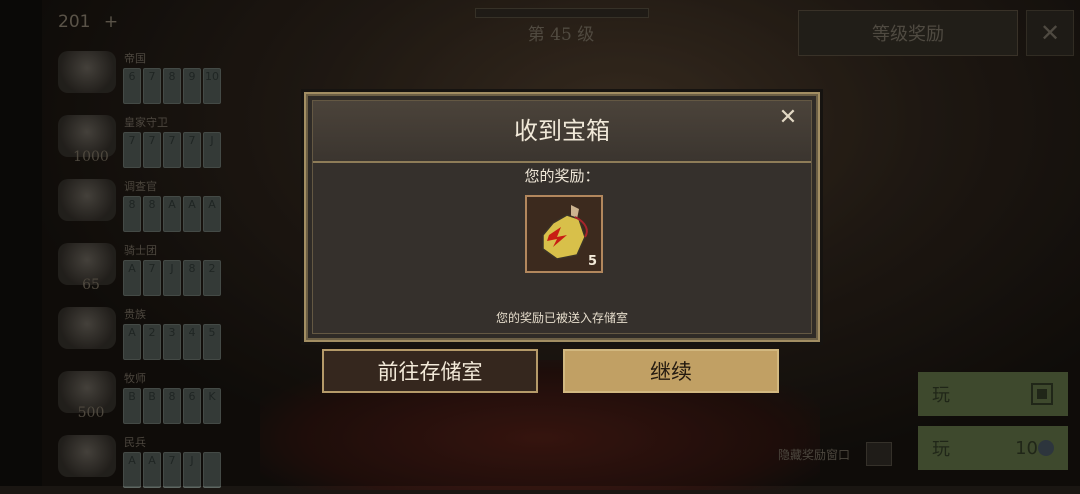  Describe the element at coordinates (561, 318) in the screenshot. I see `sent-to-storage-note: 您的奖励已被送入存储室` at that location.